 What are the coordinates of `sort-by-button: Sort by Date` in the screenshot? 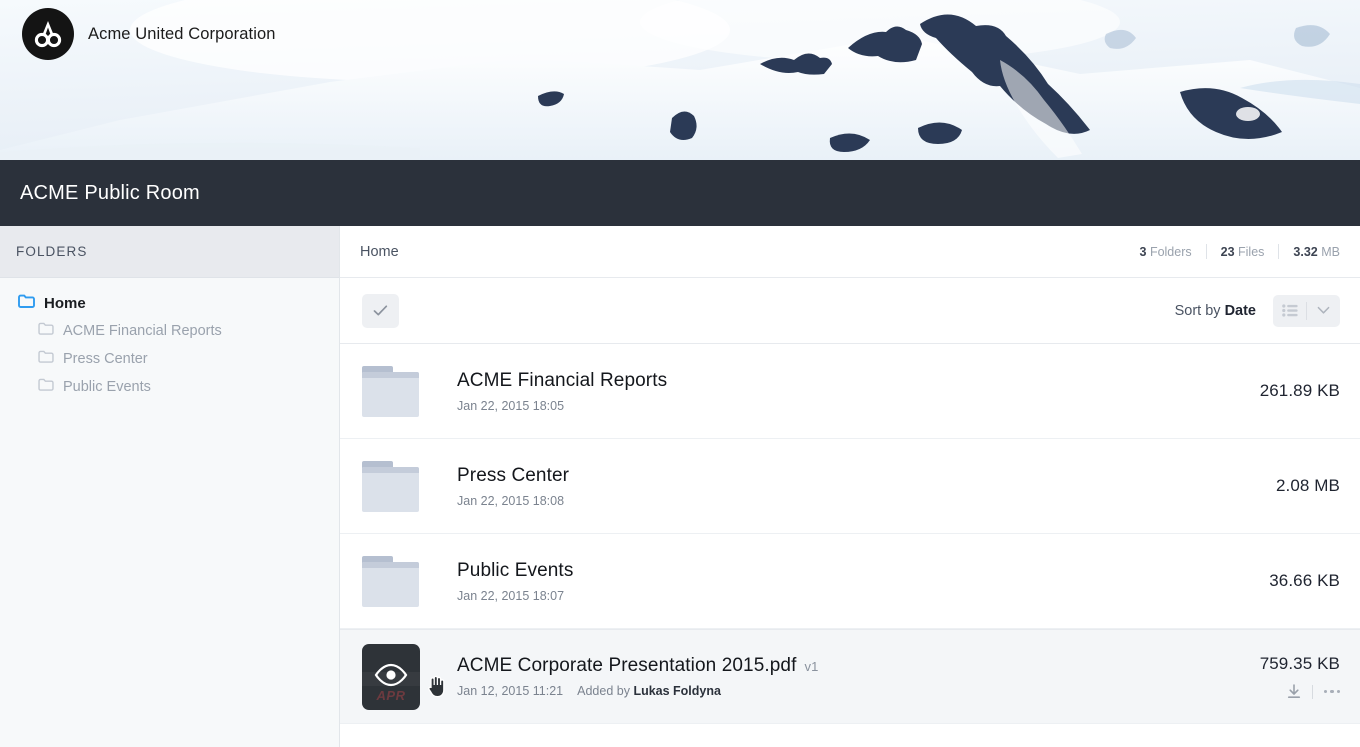 It's located at (1215, 311).